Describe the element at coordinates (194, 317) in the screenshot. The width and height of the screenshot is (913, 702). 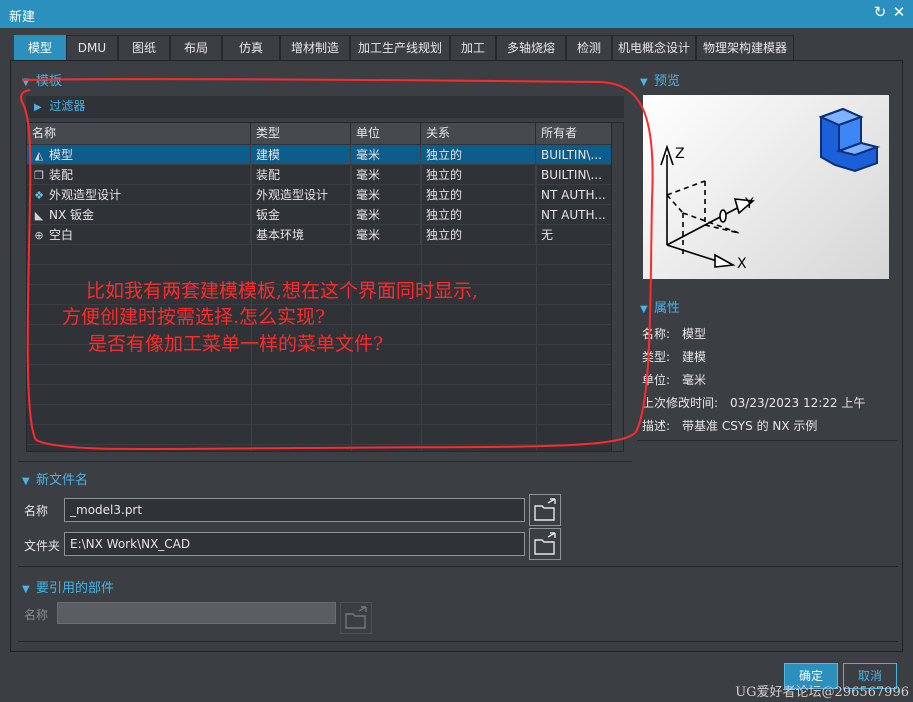
I see `annotation-line-2: 方便创建时按需选择.怎么实现?` at that location.